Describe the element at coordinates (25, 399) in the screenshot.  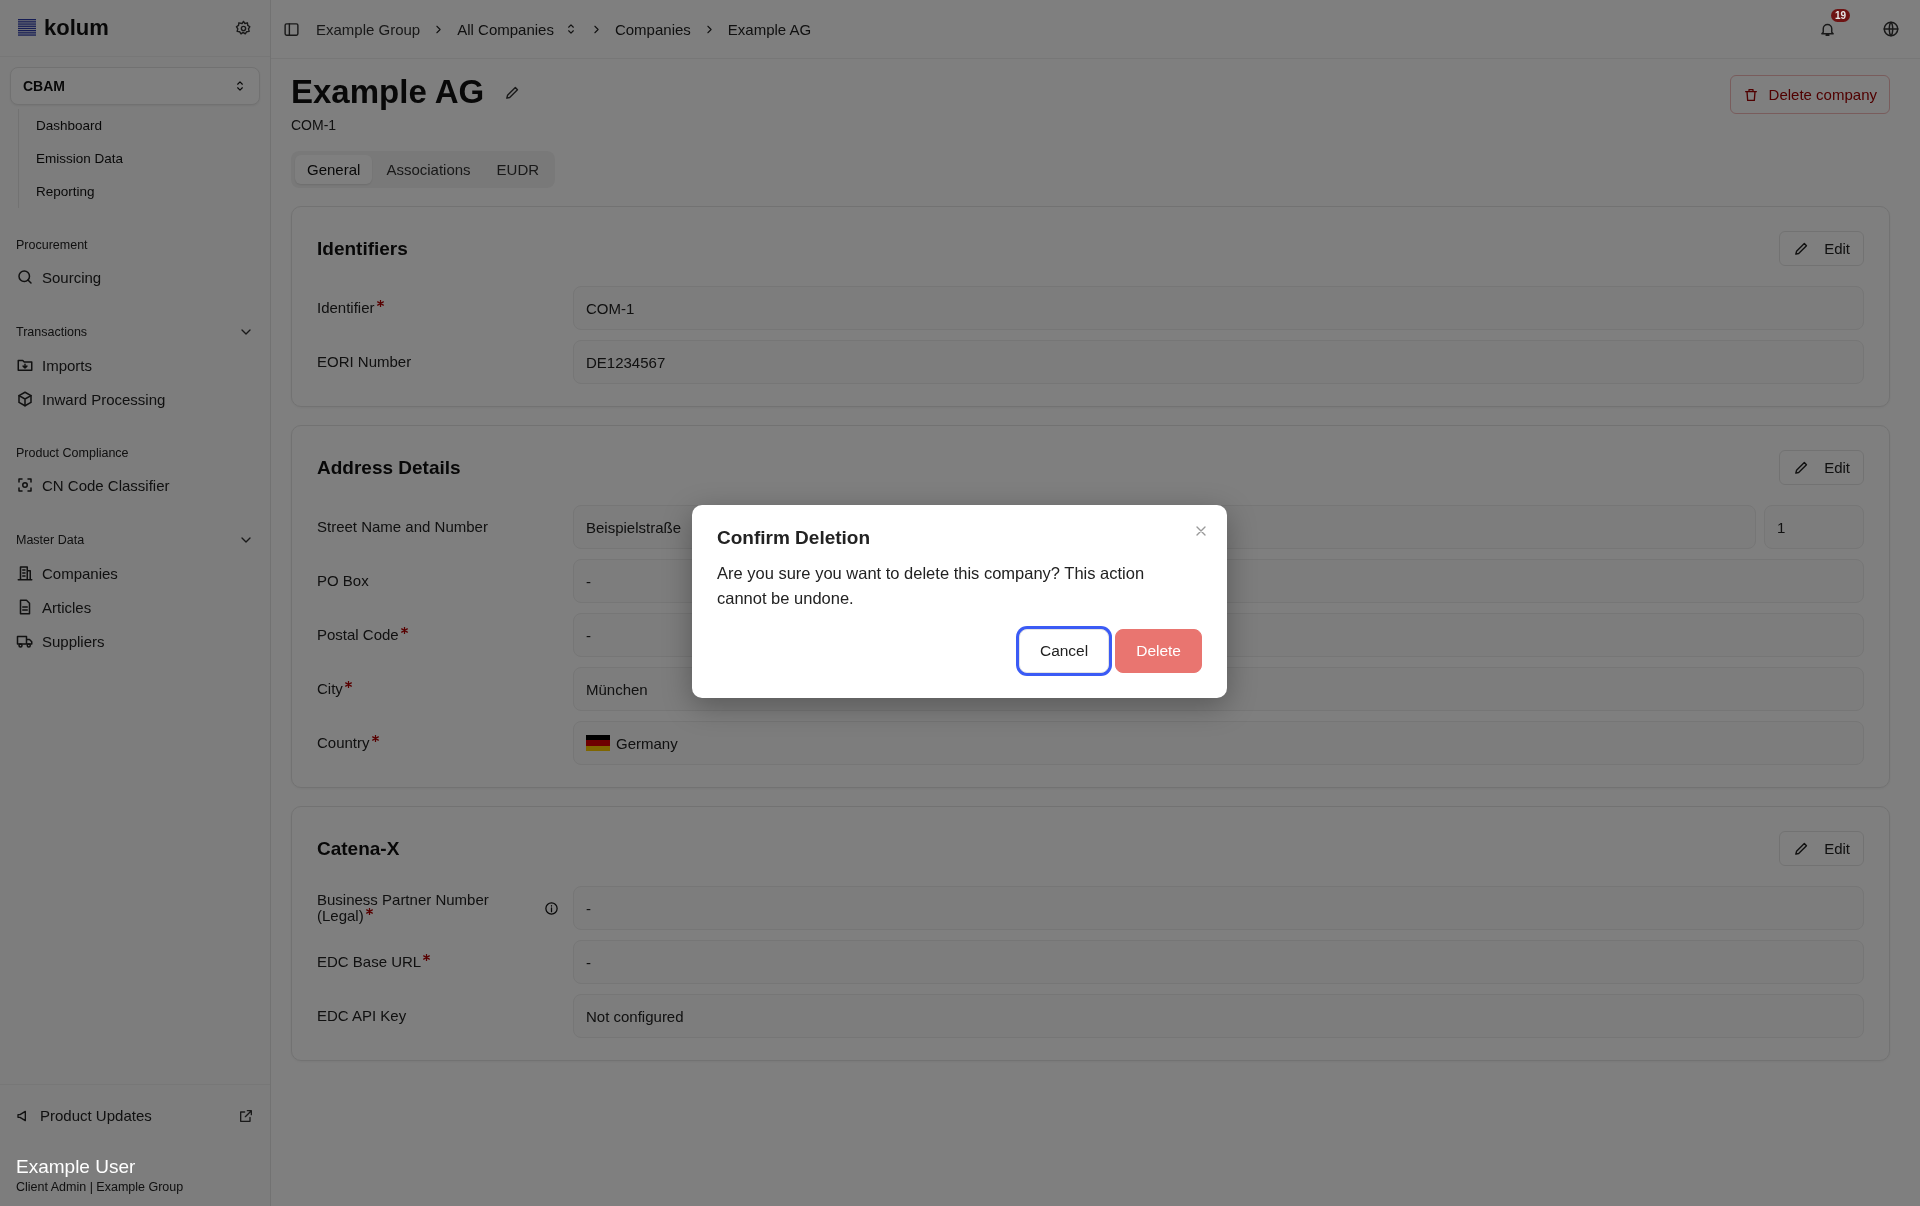
I see `cube-icon` at that location.